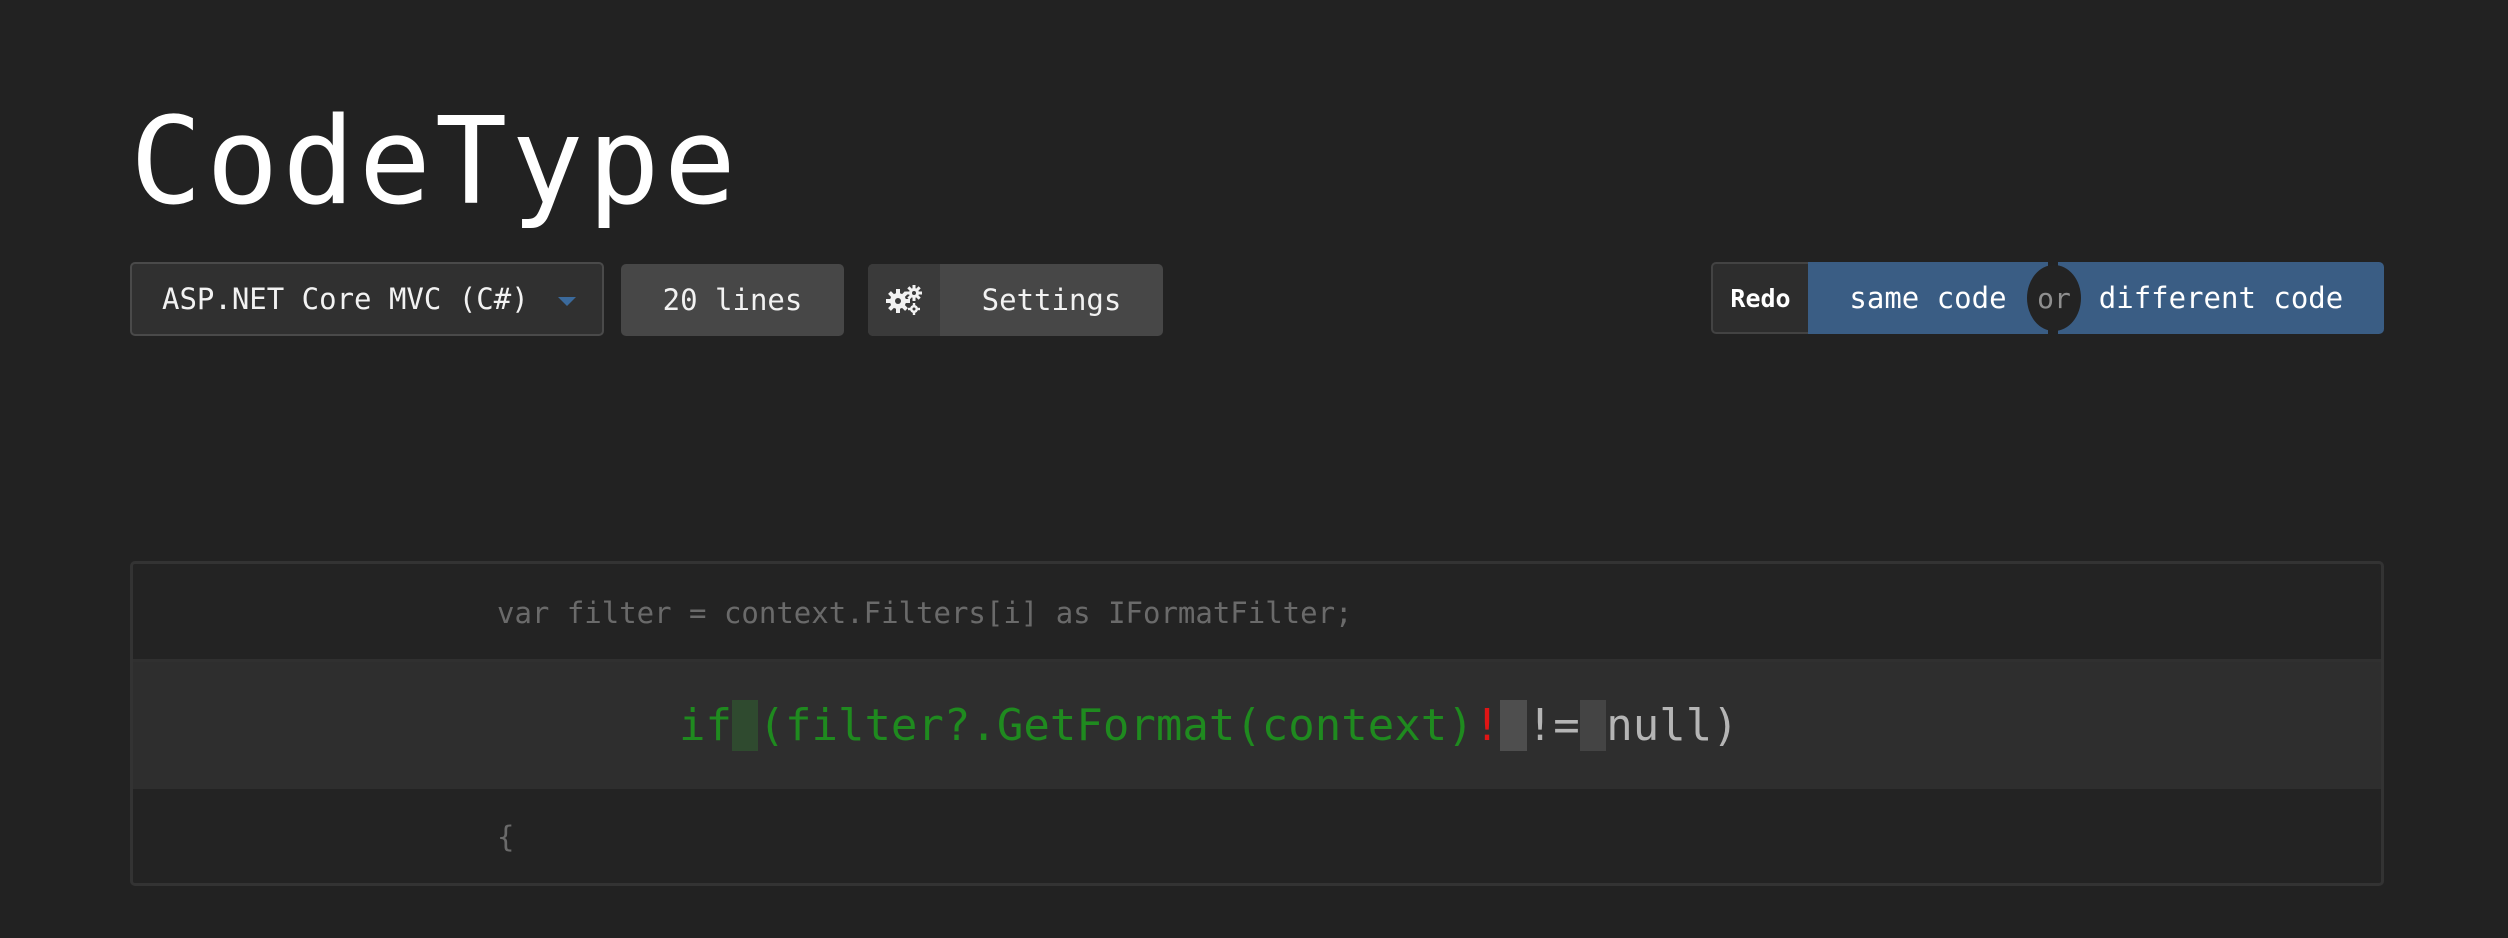  I want to click on lines-button-label: 20 lines, so click(732, 300).